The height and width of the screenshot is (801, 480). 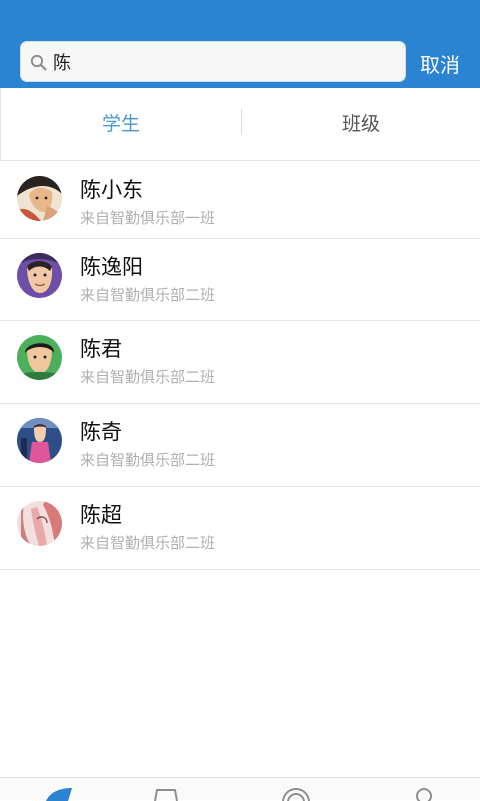 I want to click on tab-bar: 学生 班级, so click(x=240, y=124).